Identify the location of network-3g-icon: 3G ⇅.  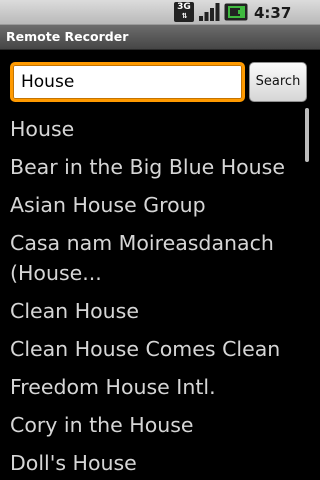
(184, 12).